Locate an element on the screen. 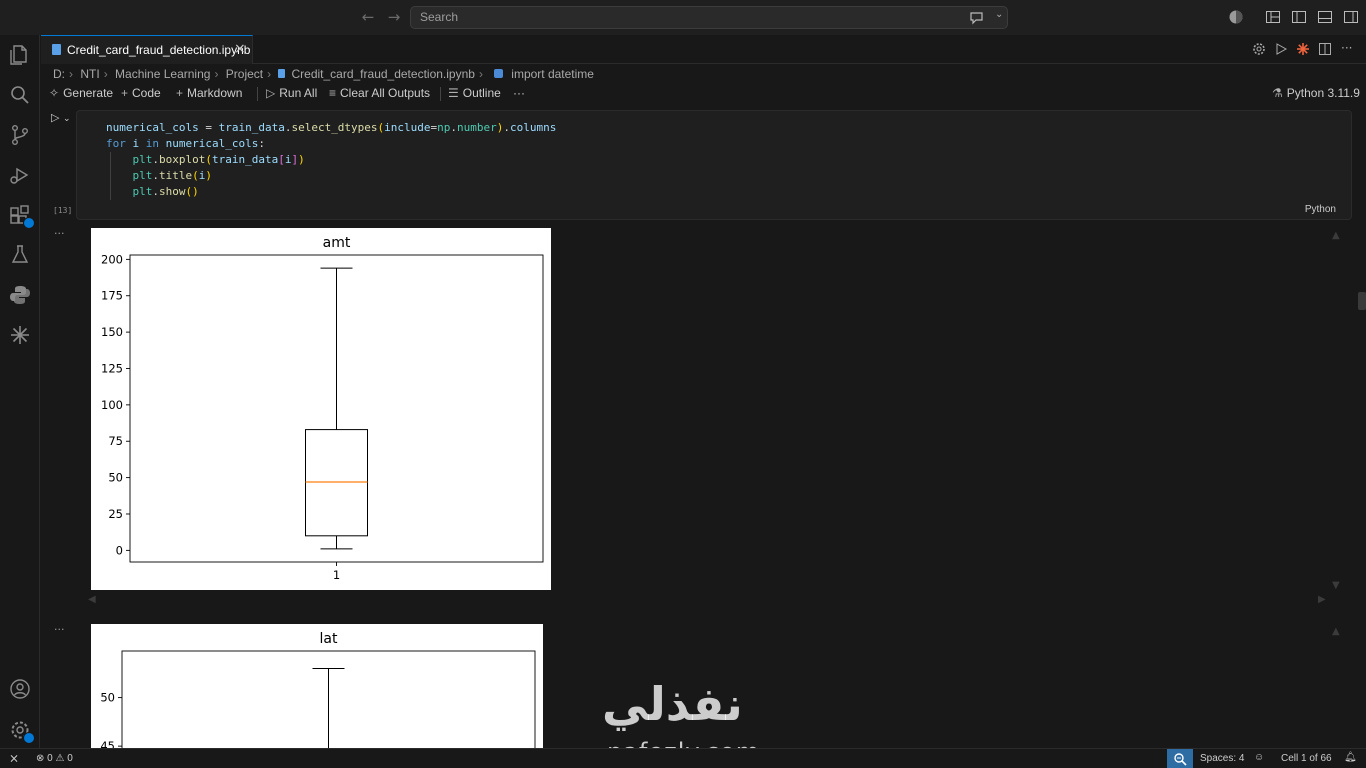  watermark-arabic-text: نفذلي is located at coordinates (672, 704).